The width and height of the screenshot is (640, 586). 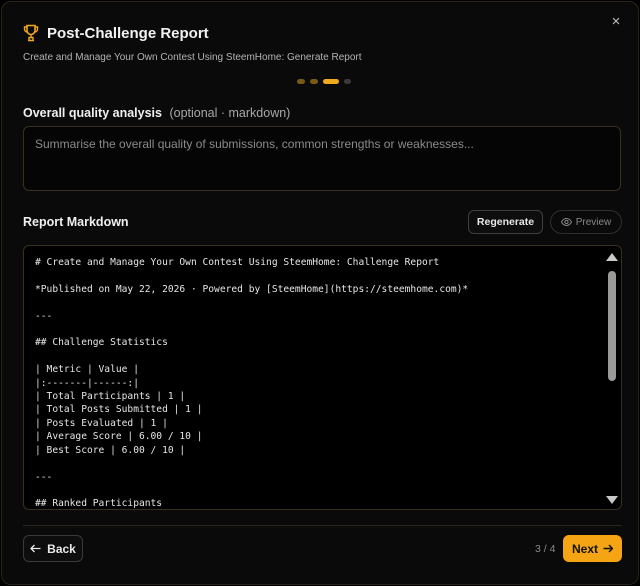 I want to click on scrollbar, so click(x=612, y=378).